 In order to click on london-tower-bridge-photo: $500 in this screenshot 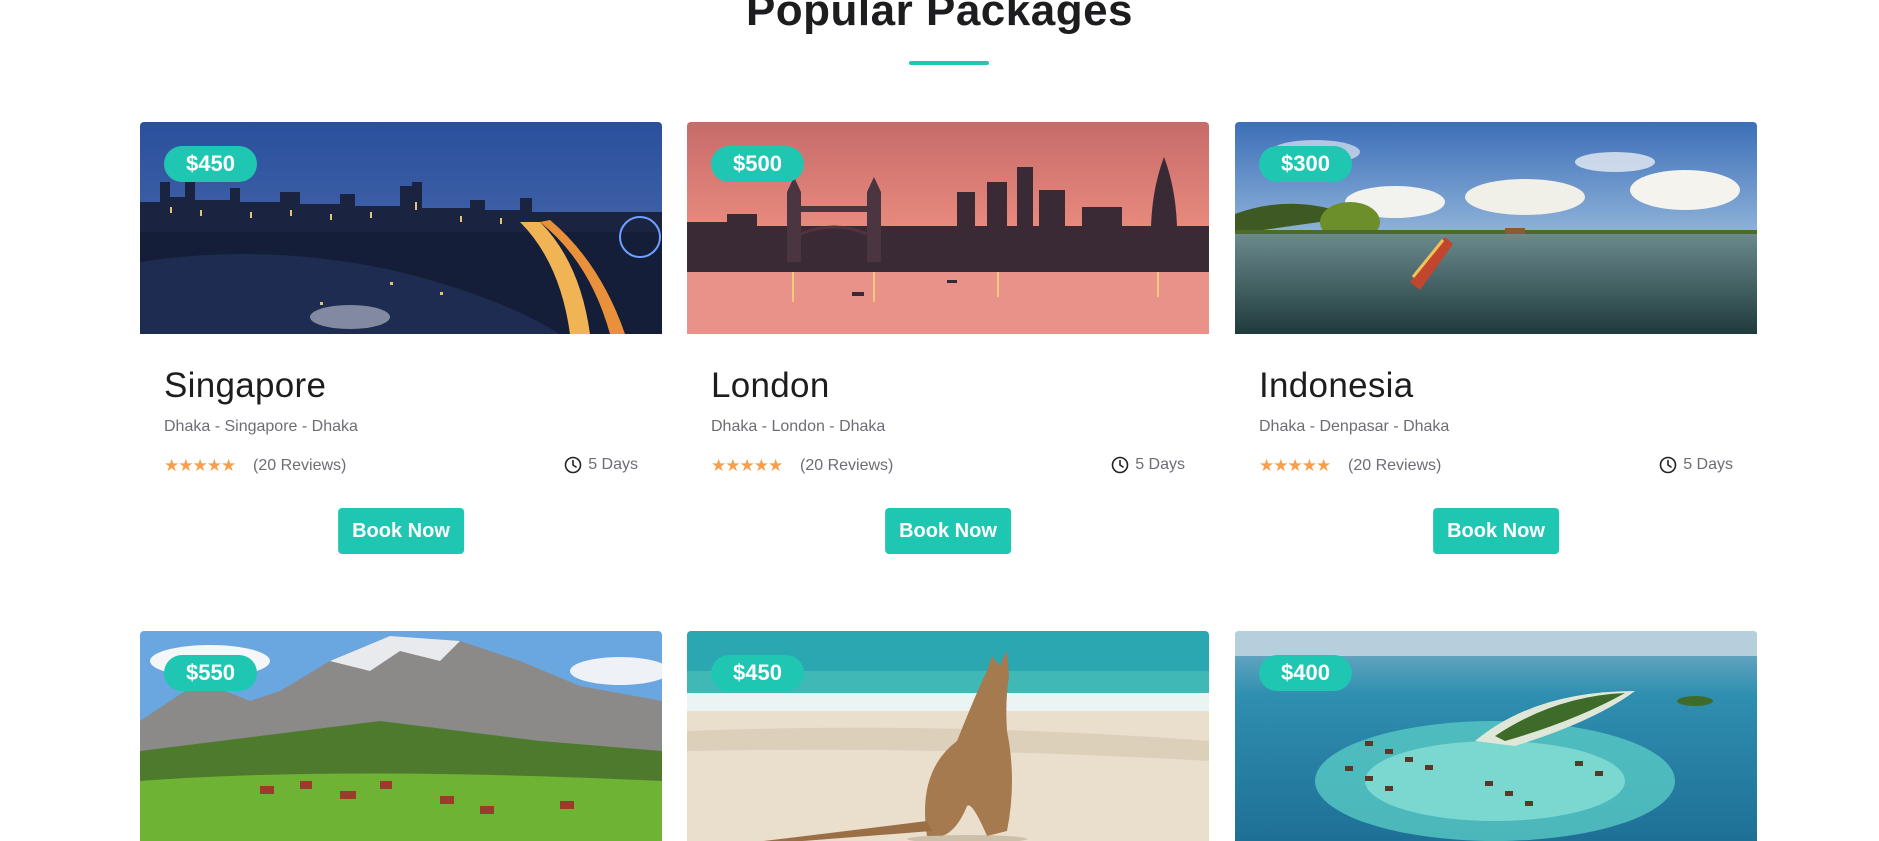, I will do `click(948, 228)`.